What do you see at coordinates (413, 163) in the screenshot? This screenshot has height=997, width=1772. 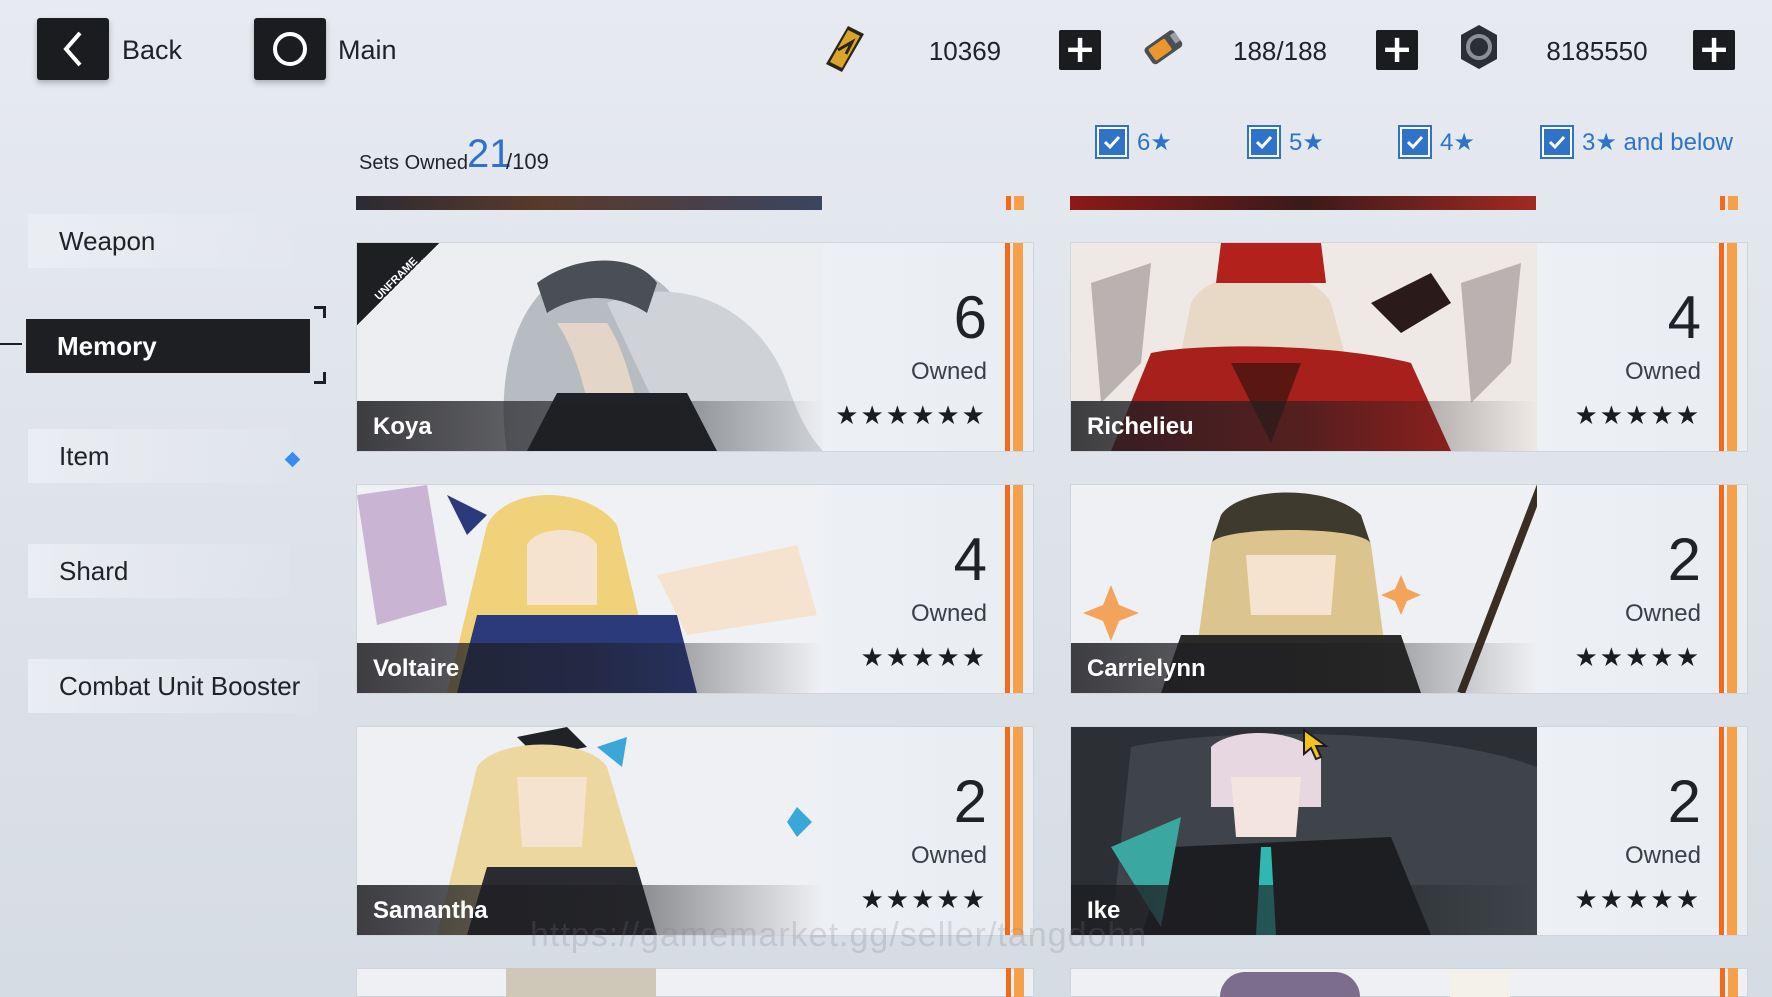 I see `sets-owned-label: Sets Owned` at bounding box center [413, 163].